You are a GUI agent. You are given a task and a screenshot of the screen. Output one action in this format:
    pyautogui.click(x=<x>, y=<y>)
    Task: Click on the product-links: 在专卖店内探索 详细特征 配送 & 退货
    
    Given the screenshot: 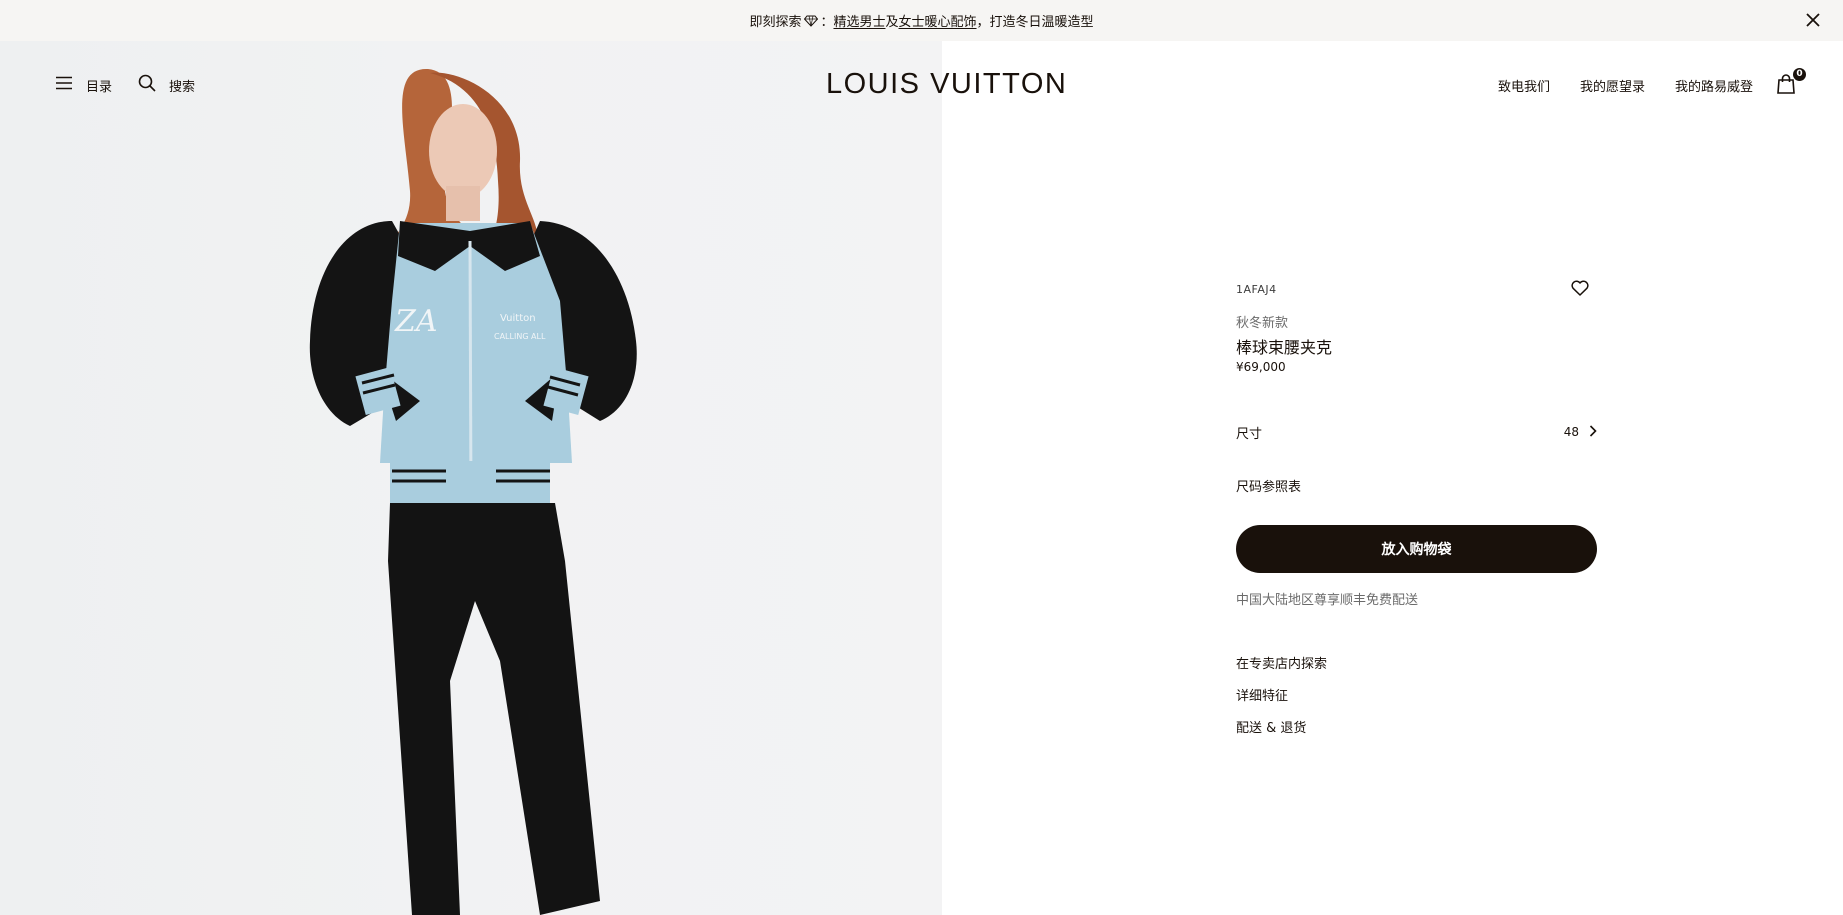 What is the action you would take?
    pyautogui.click(x=1281, y=704)
    